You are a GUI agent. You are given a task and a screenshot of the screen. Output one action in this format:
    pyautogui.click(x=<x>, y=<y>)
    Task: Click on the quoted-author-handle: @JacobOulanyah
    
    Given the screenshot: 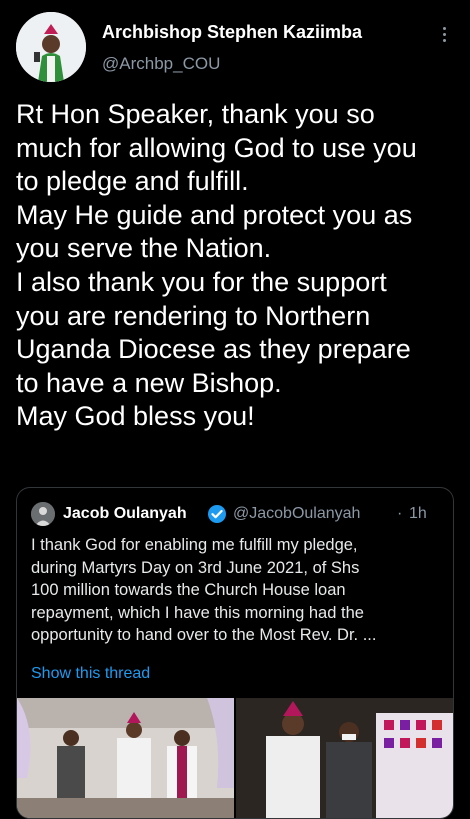 What is the action you would take?
    pyautogui.click(x=296, y=514)
    